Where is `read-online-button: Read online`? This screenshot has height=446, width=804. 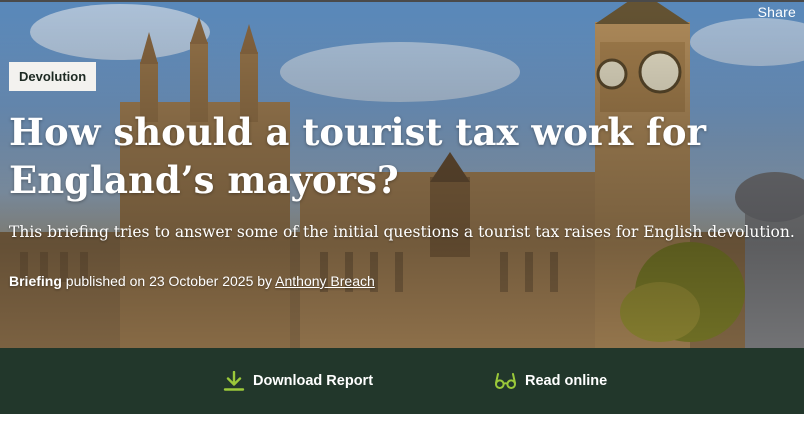 read-online-button: Read online is located at coordinates (550, 381).